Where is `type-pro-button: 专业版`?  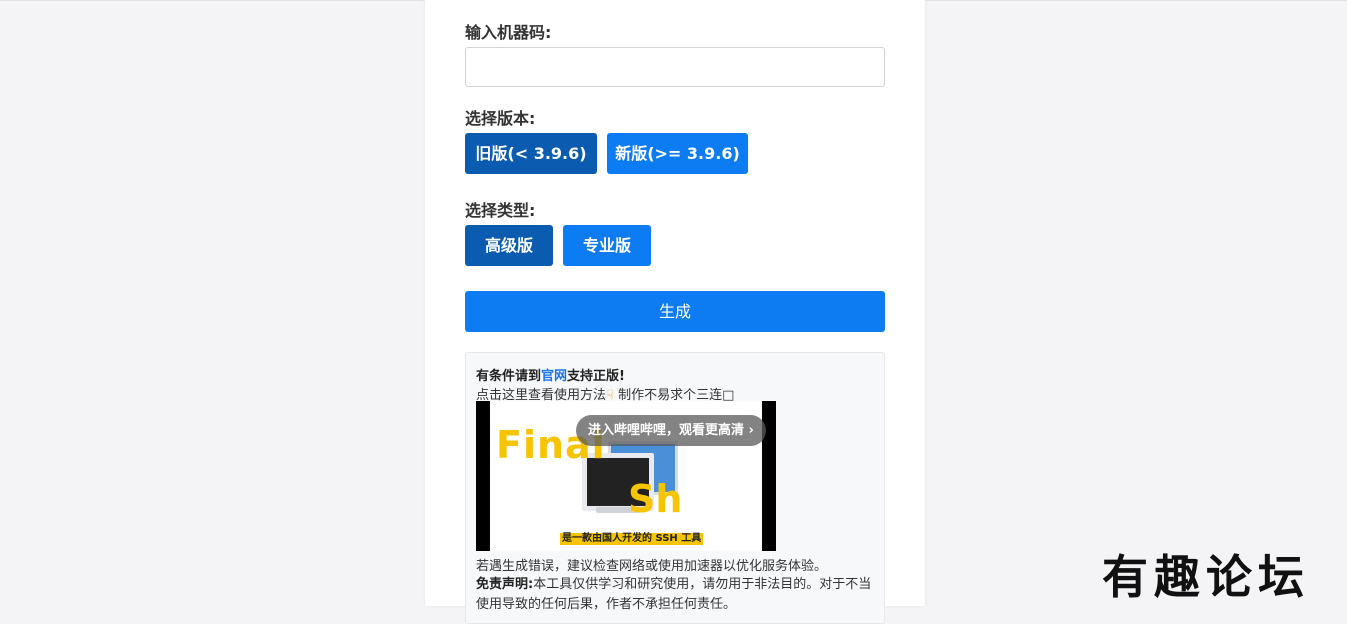
type-pro-button: 专业版 is located at coordinates (607, 245).